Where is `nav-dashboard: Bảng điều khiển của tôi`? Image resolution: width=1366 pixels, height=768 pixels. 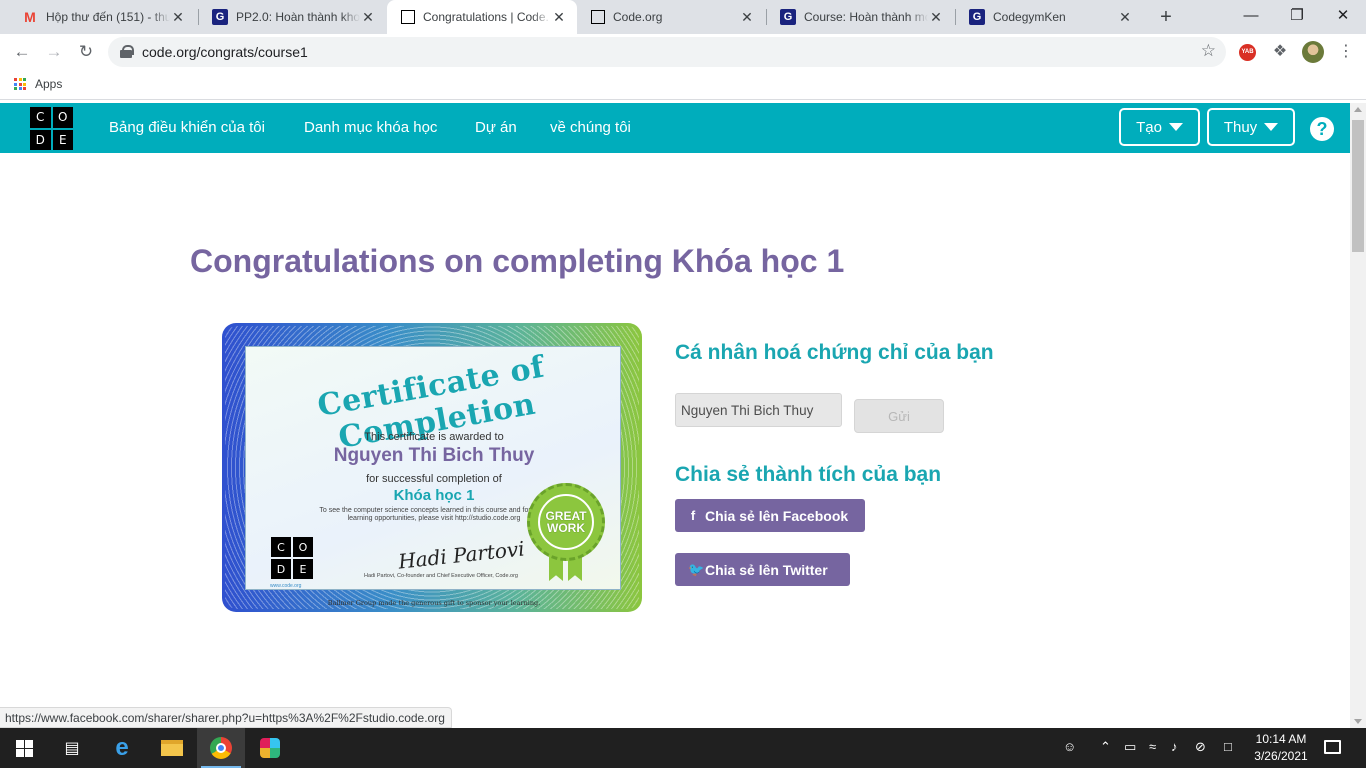
nav-dashboard: Bảng điều khiển của tôi is located at coordinates (187, 127).